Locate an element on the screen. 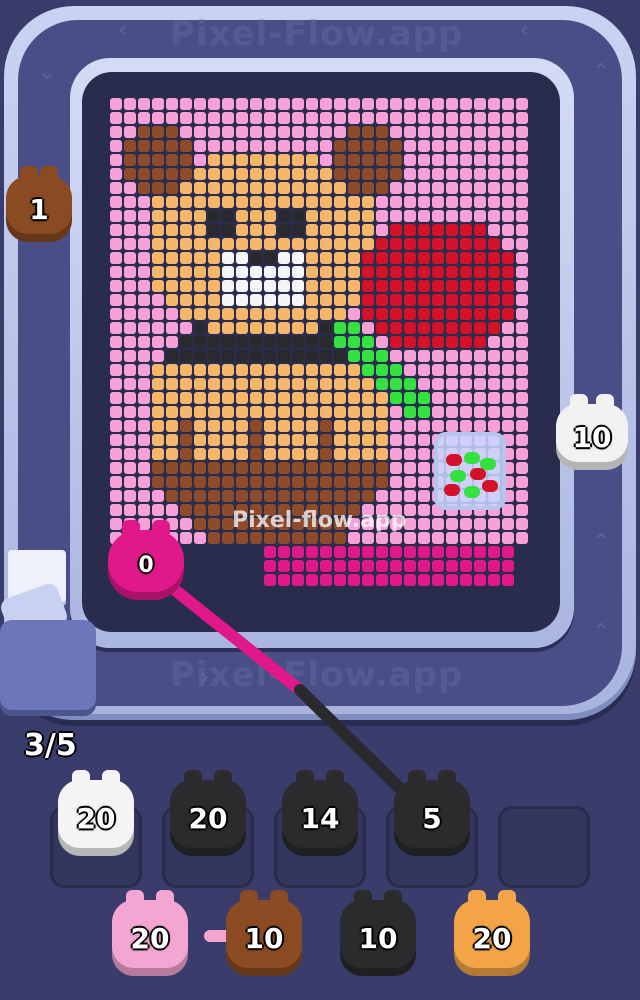 This screenshot has width=640, height=1000. pig-count-label: 0 is located at coordinates (146, 565).